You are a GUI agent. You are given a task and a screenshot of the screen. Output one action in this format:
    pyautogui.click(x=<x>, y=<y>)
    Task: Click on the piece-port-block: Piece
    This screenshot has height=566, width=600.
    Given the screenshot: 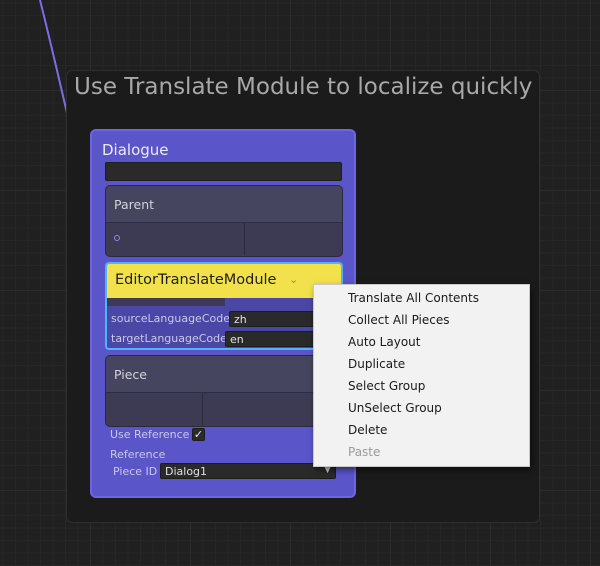 What is the action you would take?
    pyautogui.click(x=224, y=391)
    